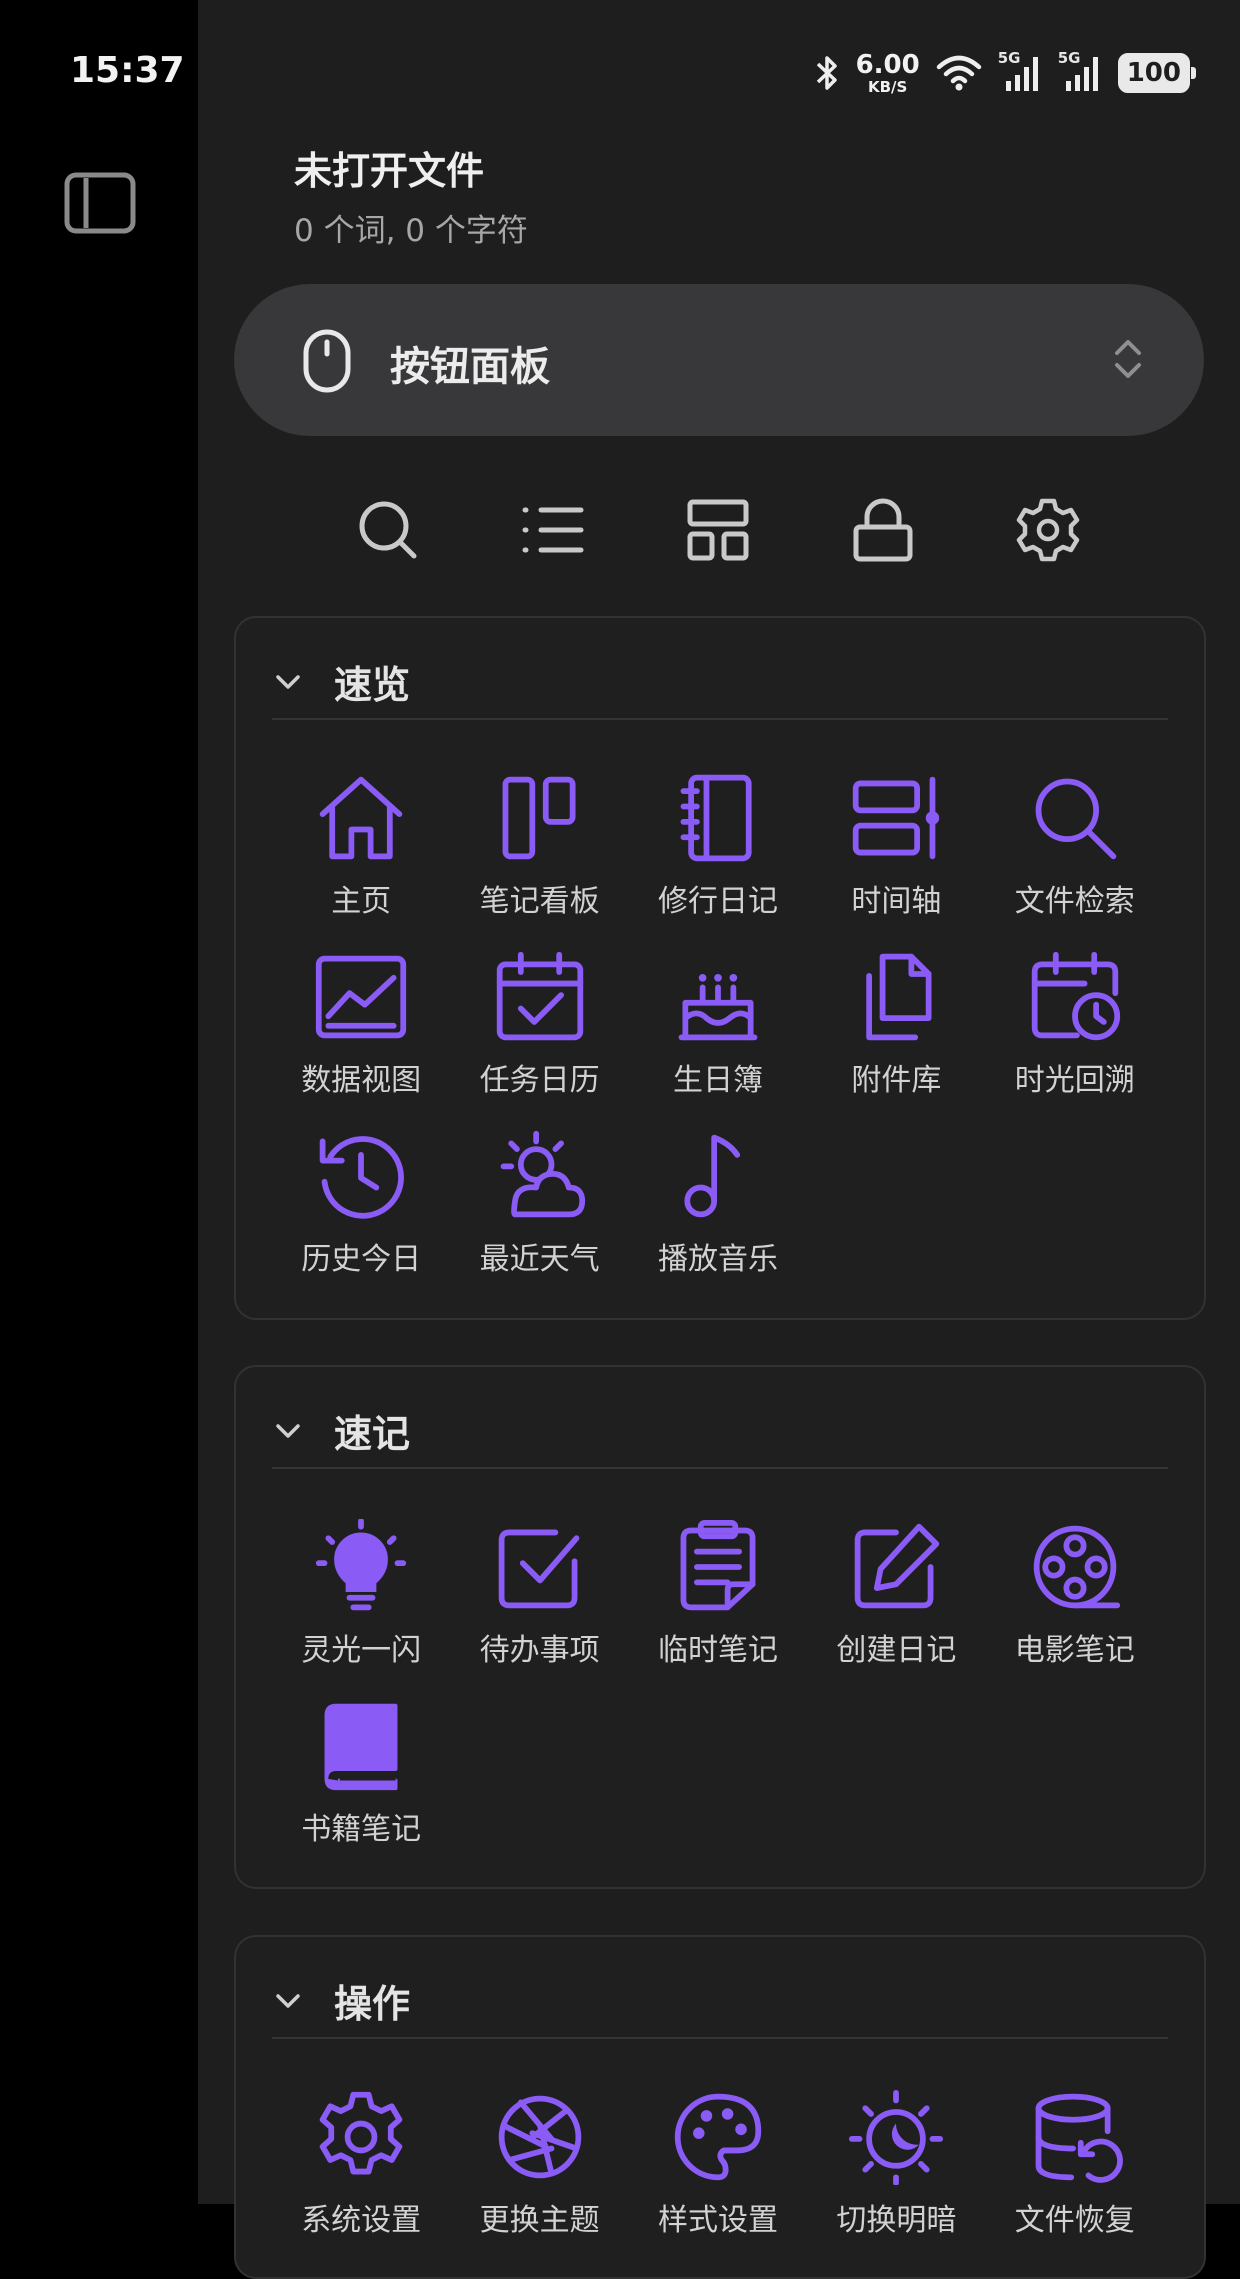 The image size is (1240, 2279). What do you see at coordinates (327, 361) in the screenshot?
I see `mouse-icon` at bounding box center [327, 361].